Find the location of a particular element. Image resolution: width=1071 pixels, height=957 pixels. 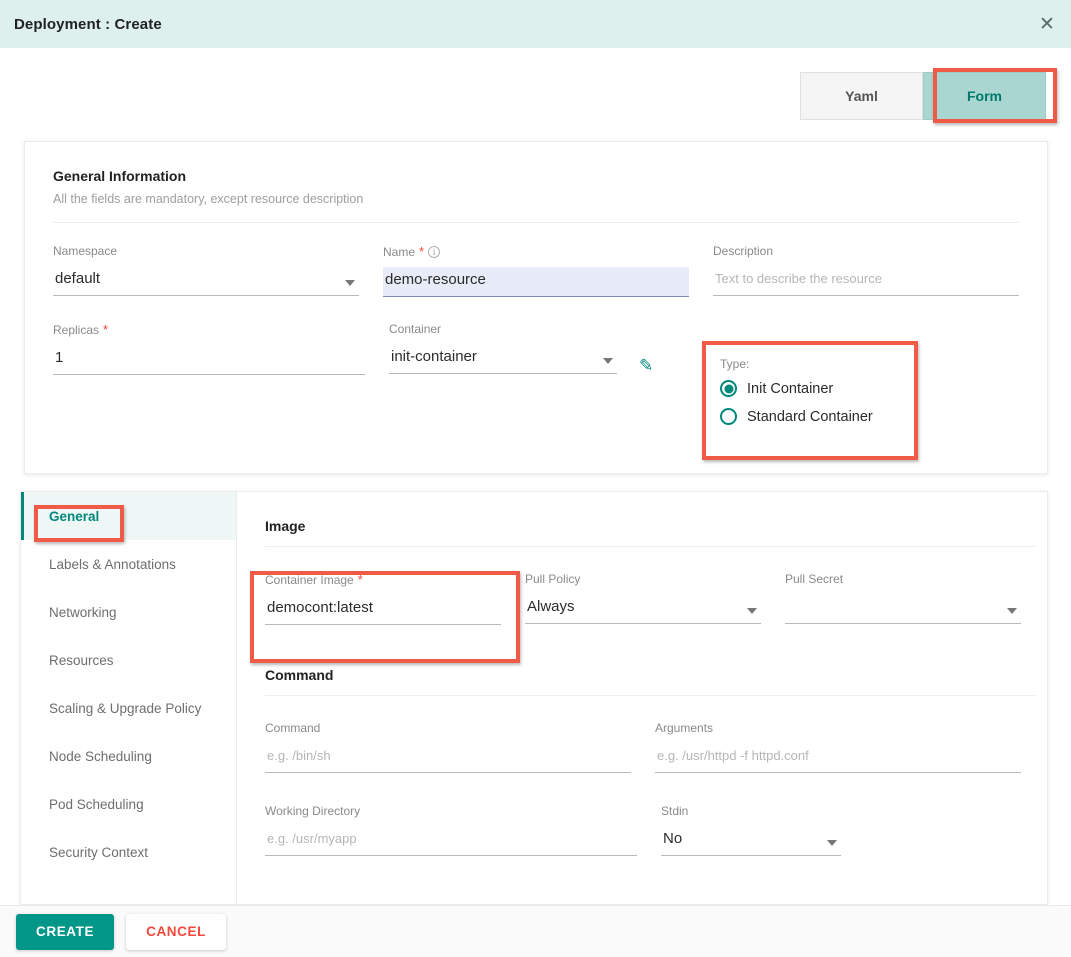

namespace-select: default is located at coordinates (206, 281).